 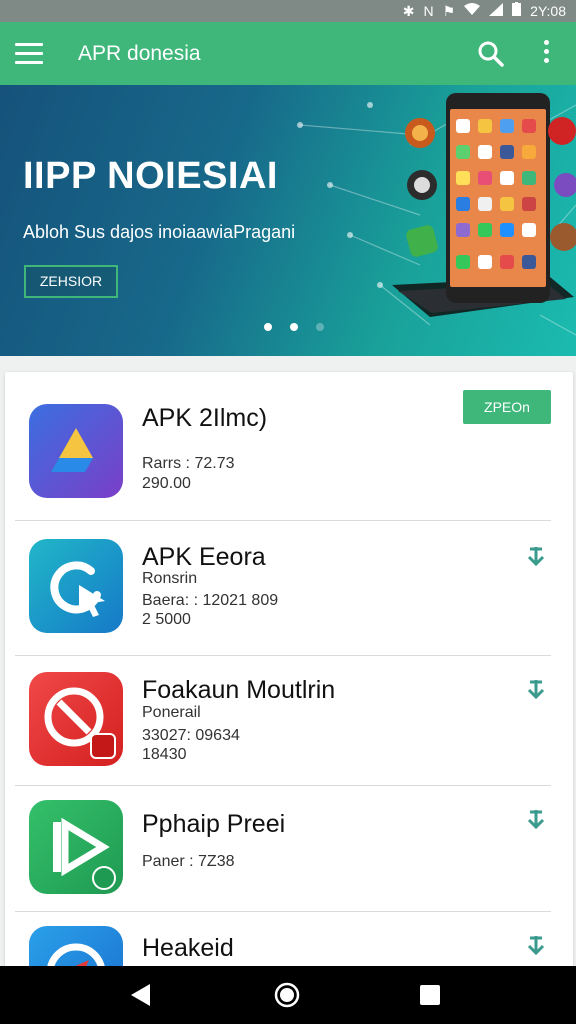 I want to click on list-item: Pphaip Preei Paner : 7Z38, so click(x=283, y=849).